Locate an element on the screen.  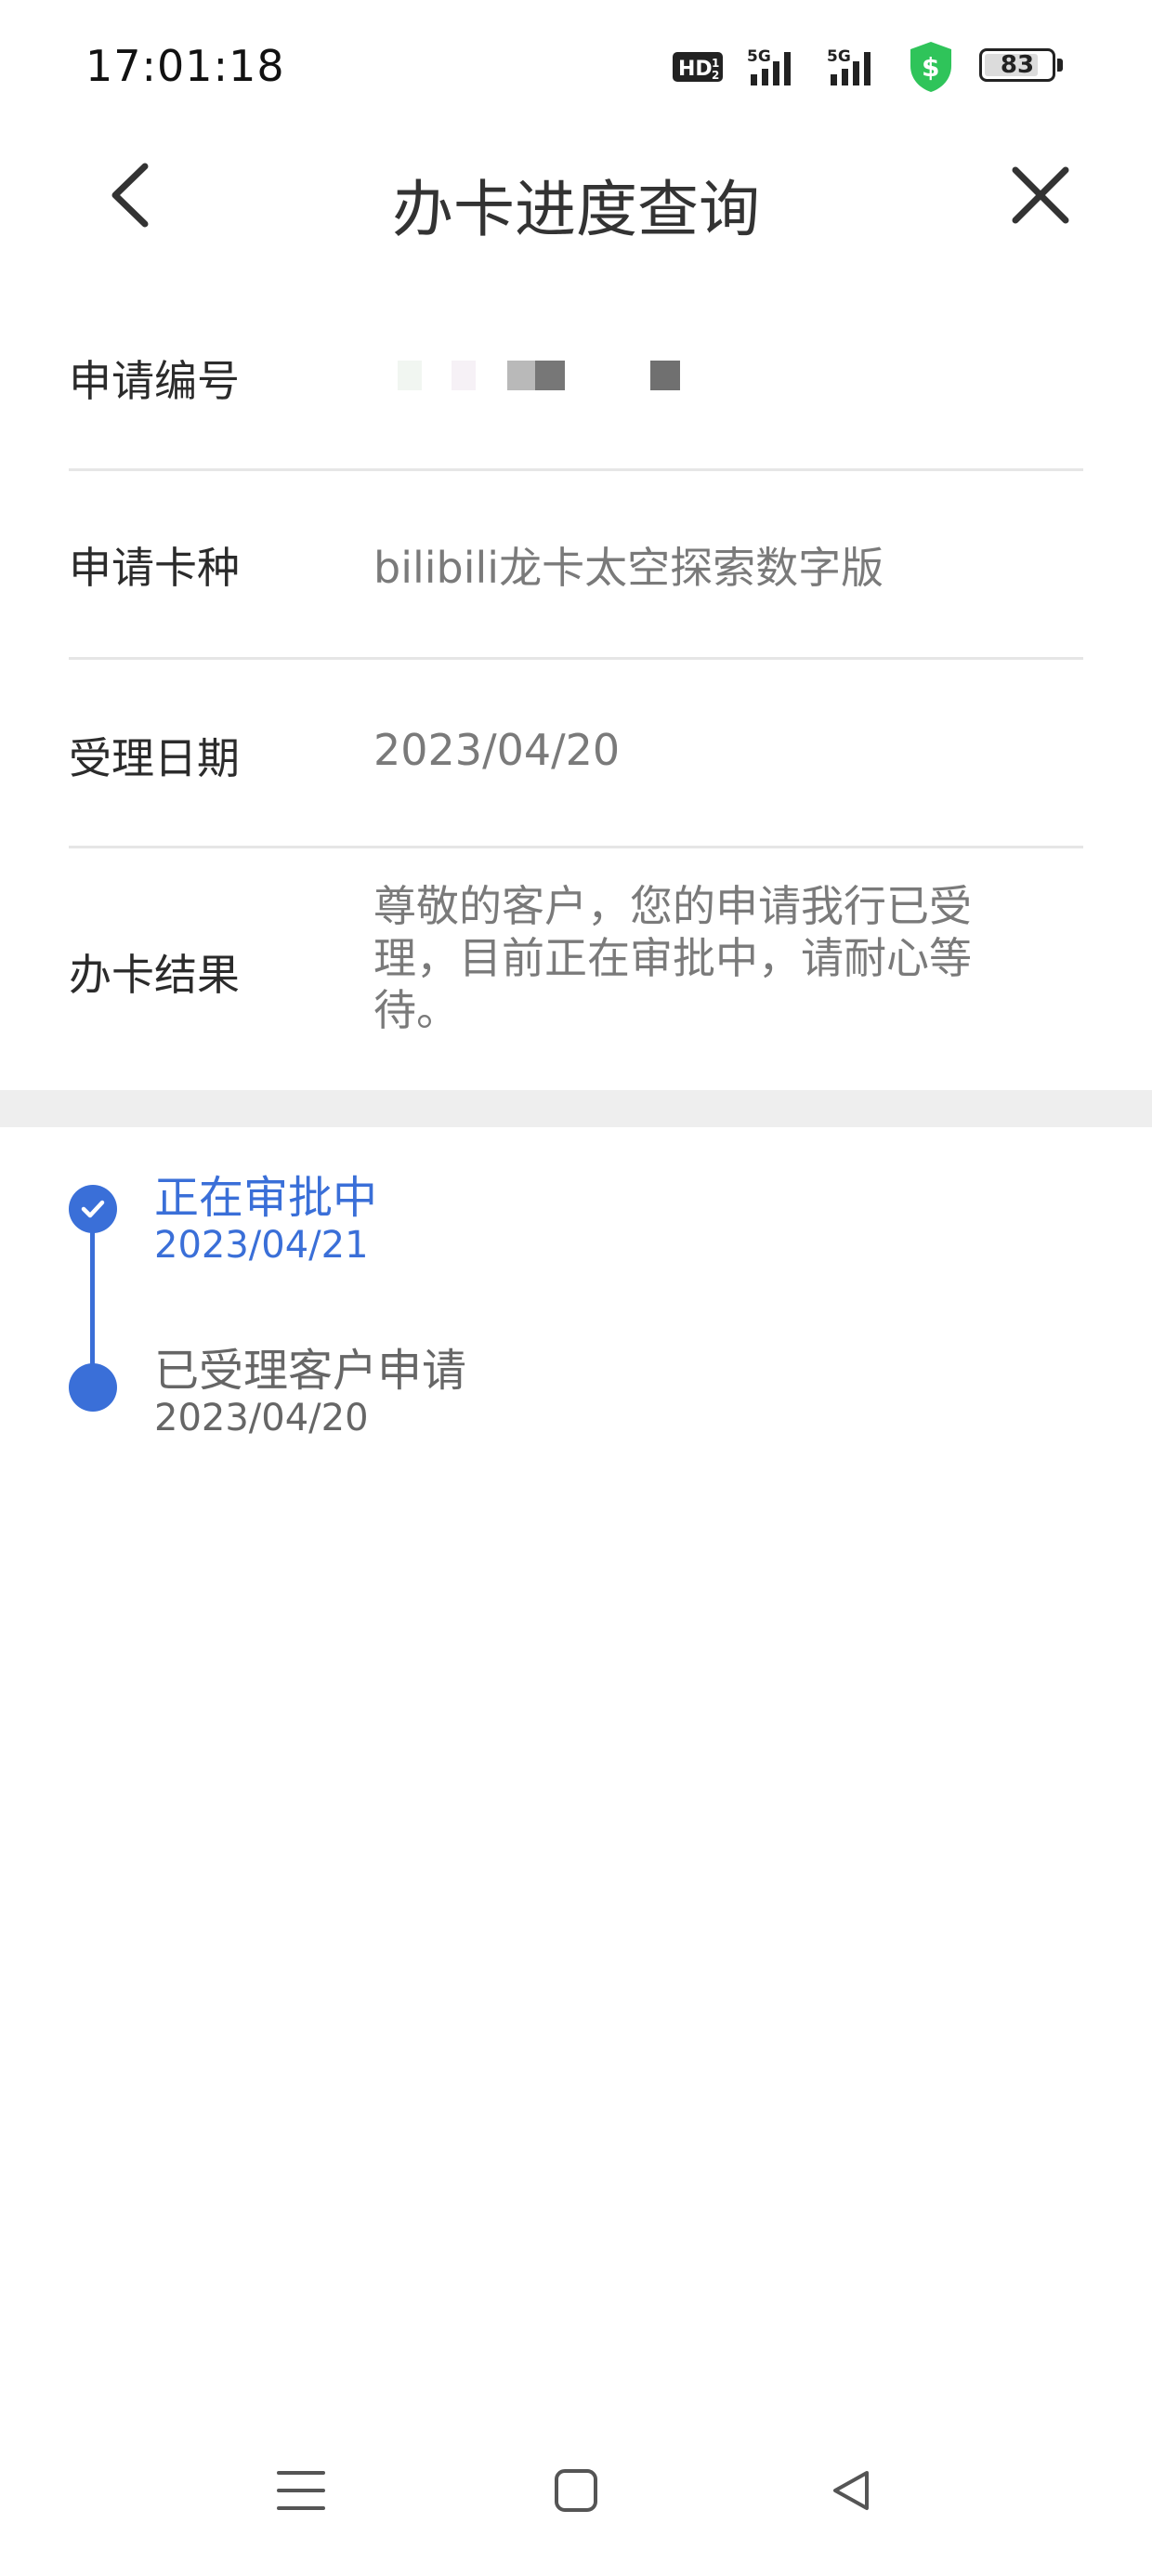
application-number-row: 申请编号 is located at coordinates (576, 376).